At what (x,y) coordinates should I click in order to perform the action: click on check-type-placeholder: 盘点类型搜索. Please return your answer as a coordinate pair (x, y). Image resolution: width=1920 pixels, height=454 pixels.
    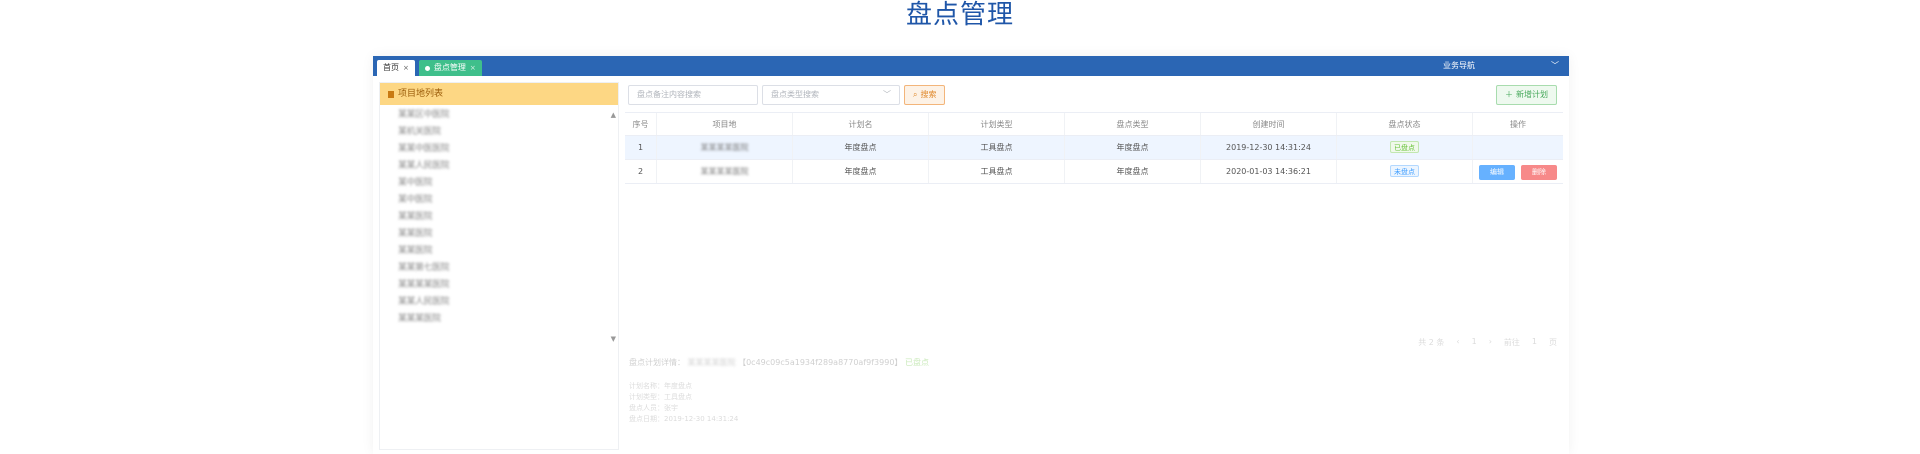
    Looking at the image, I should click on (795, 94).